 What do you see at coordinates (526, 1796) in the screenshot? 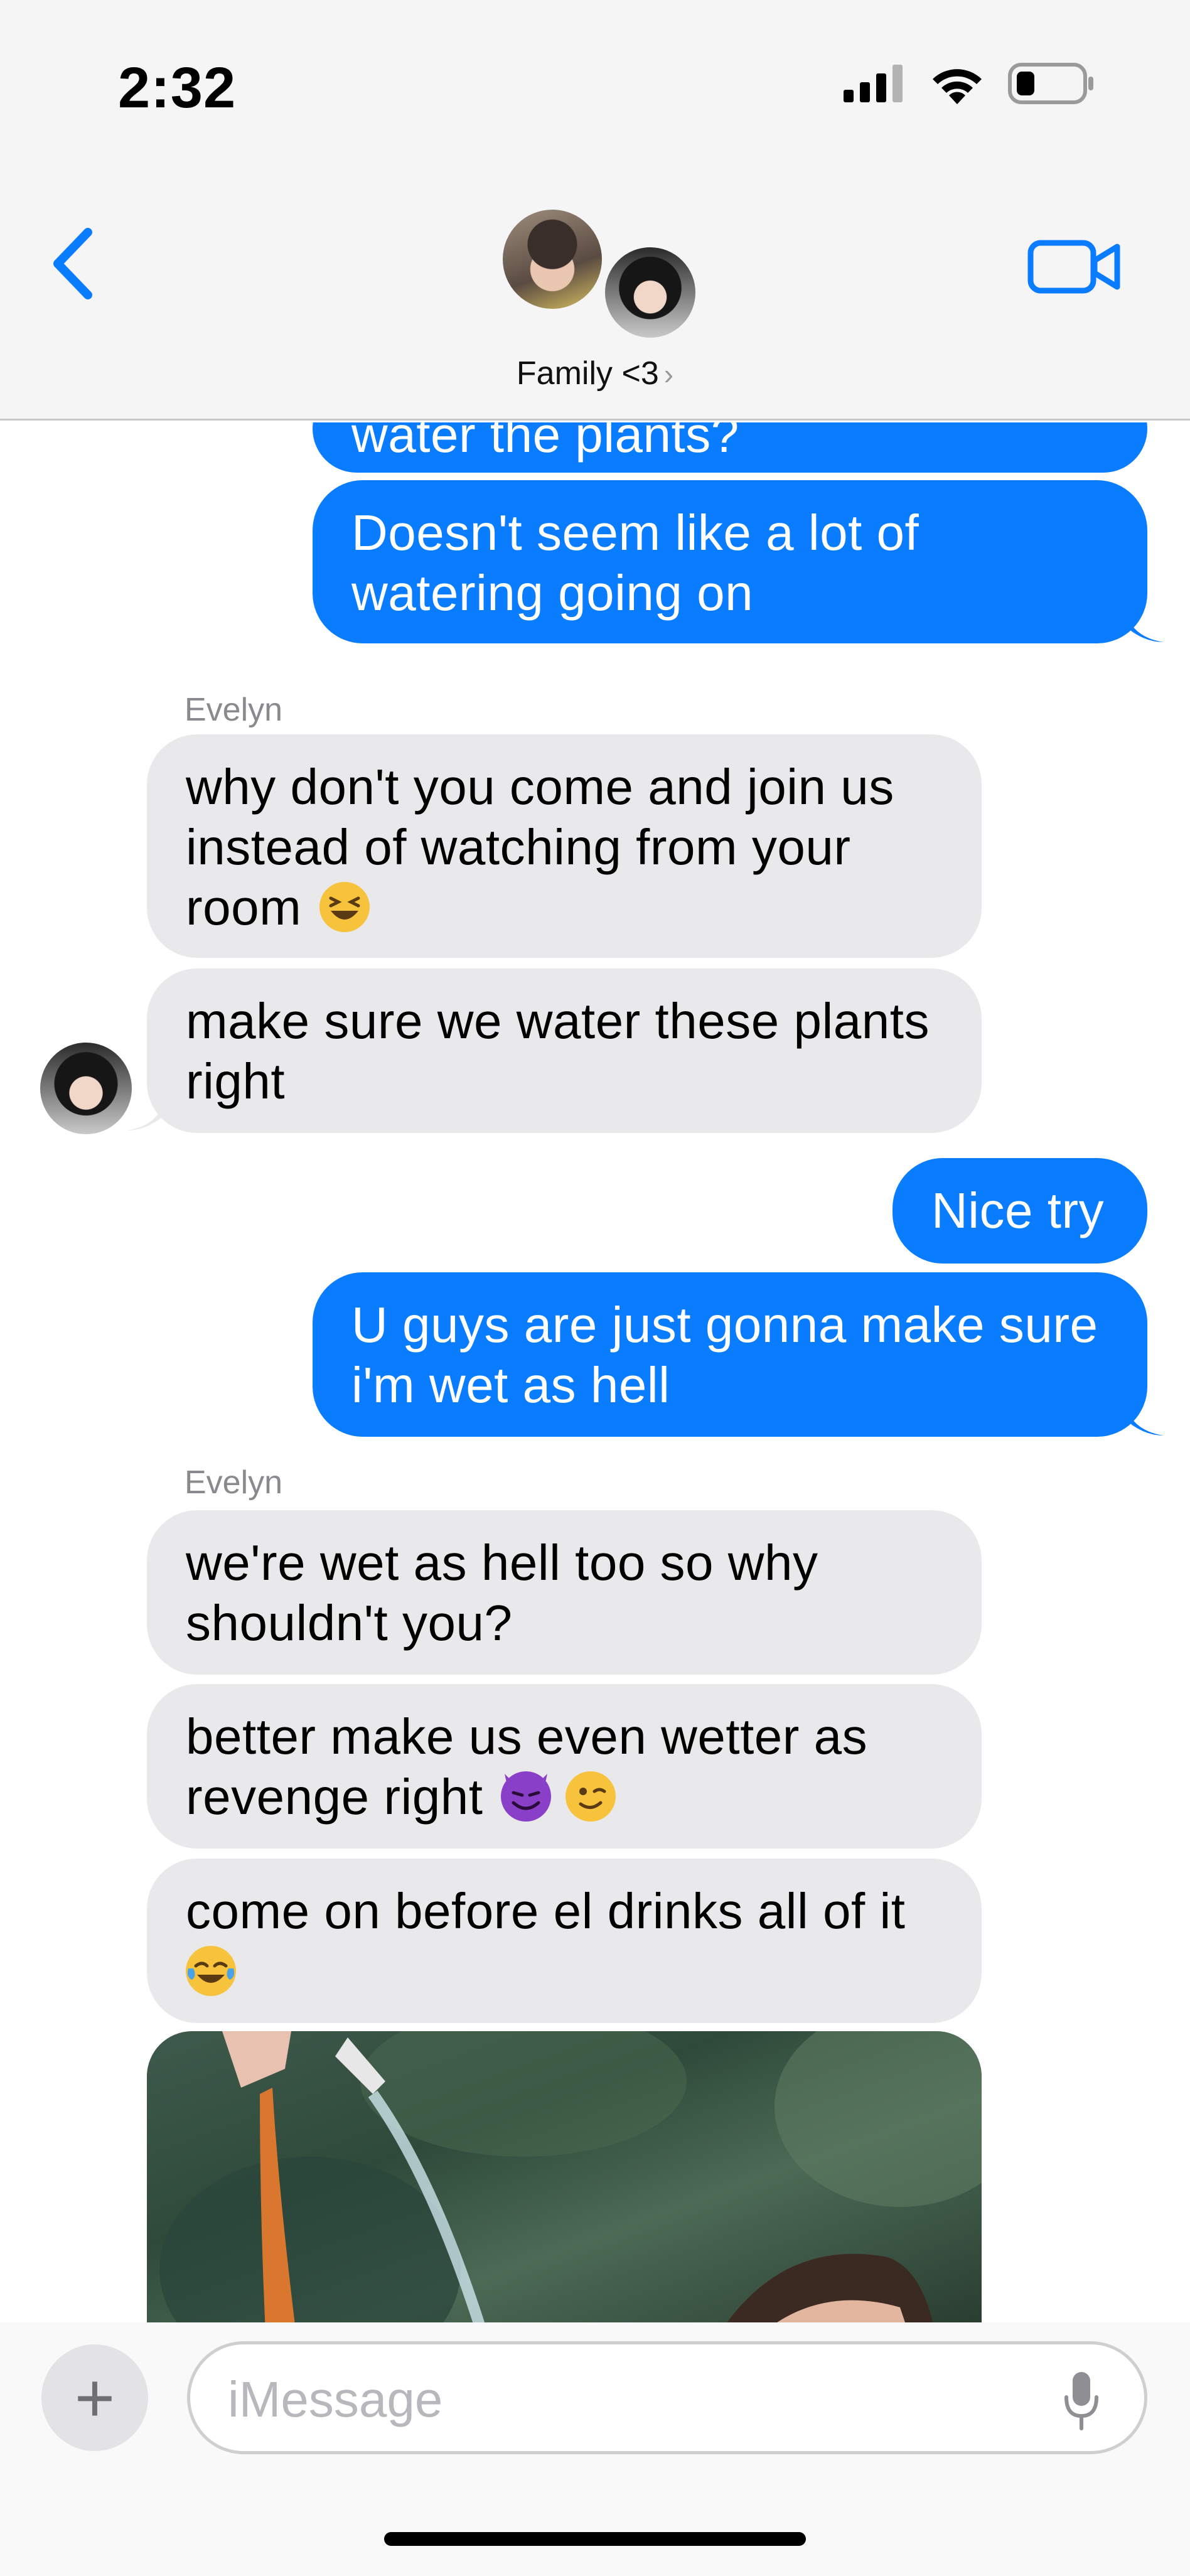
I see `smiling-devil-icon` at bounding box center [526, 1796].